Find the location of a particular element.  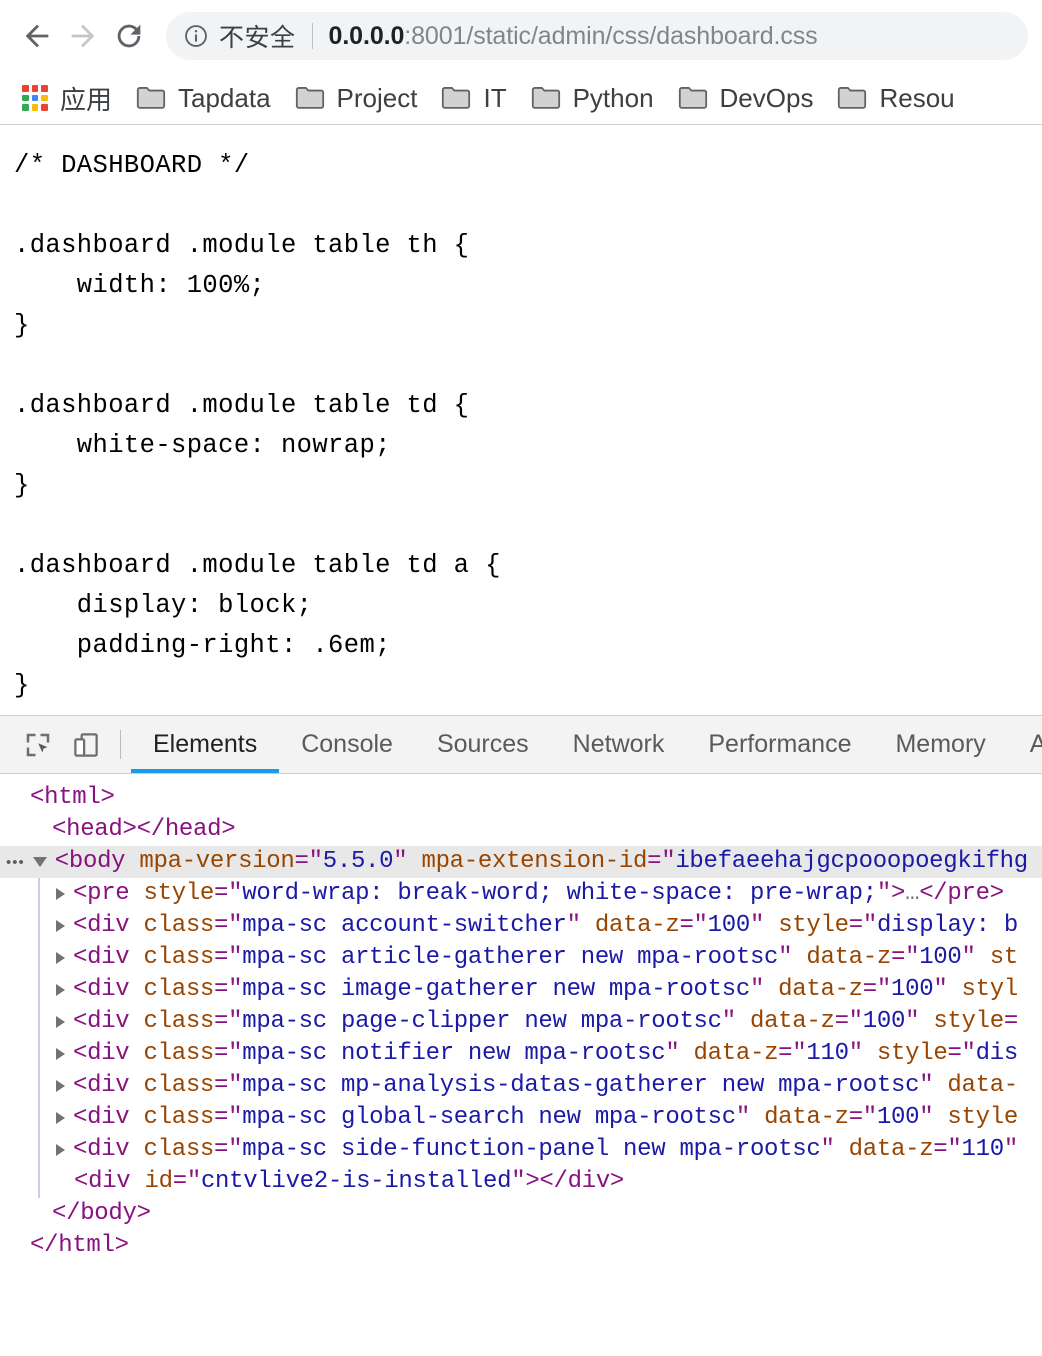

tag-token: = is located at coordinates (1010, 1021).